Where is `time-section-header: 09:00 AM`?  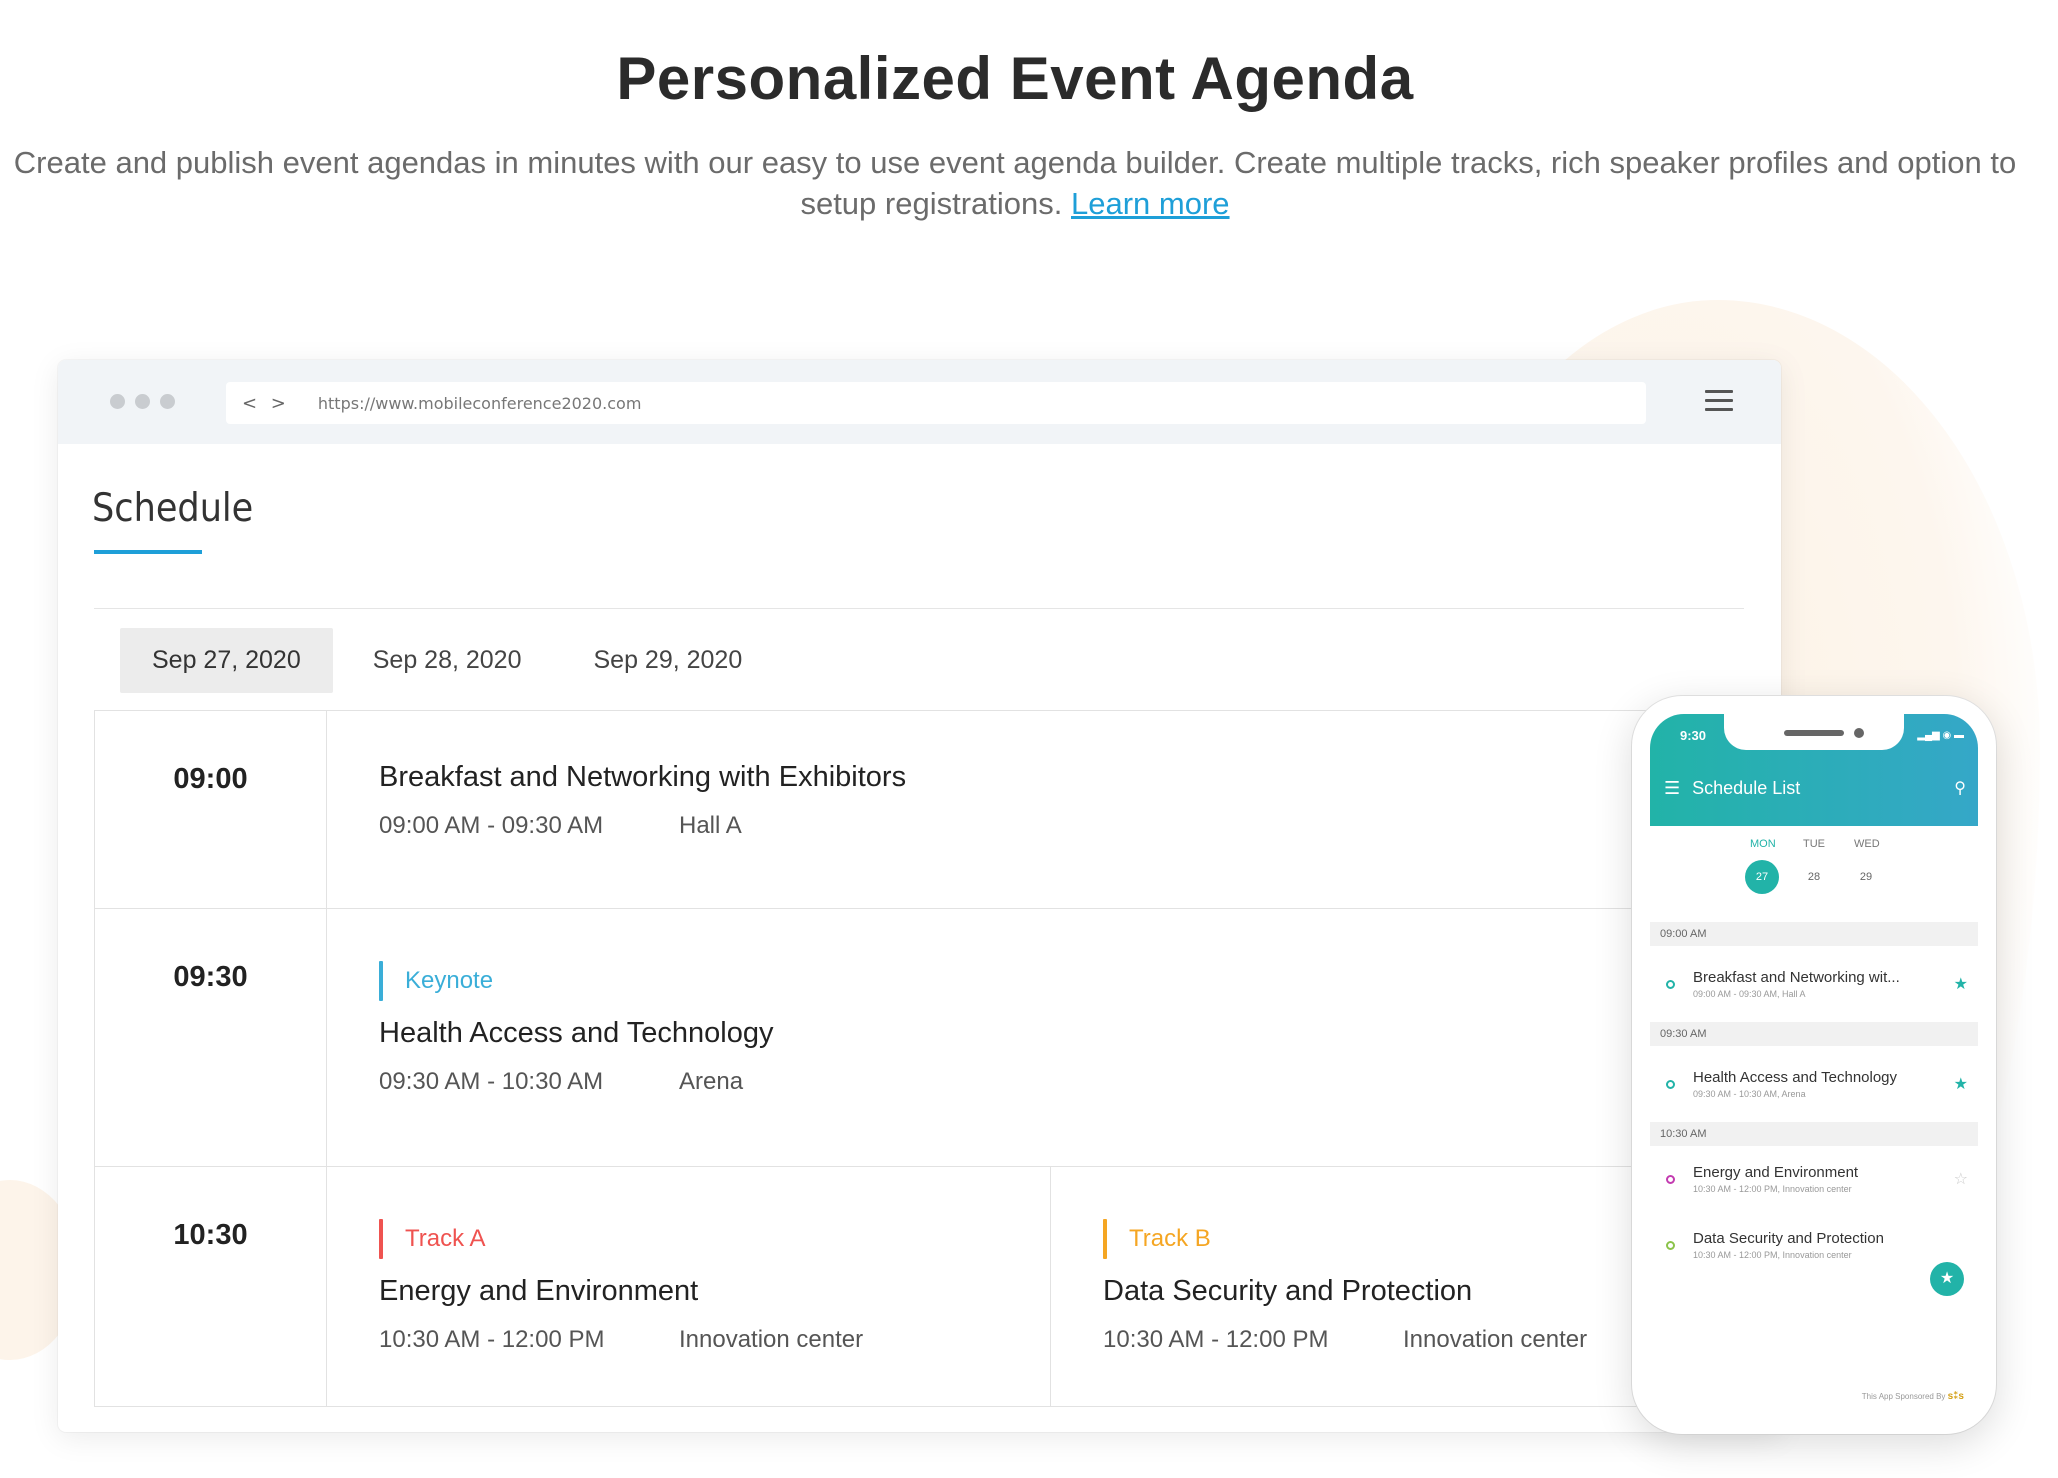
time-section-header: 09:00 AM is located at coordinates (1814, 934).